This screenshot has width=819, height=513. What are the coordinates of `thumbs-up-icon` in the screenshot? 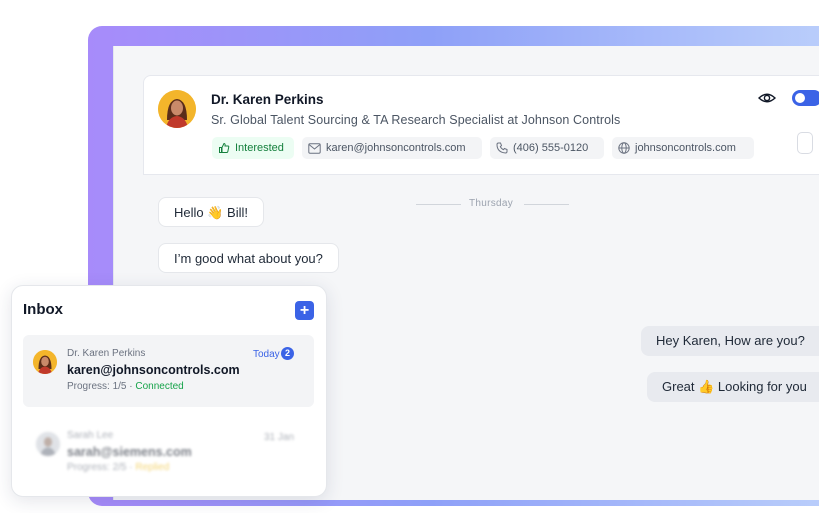 It's located at (224, 147).